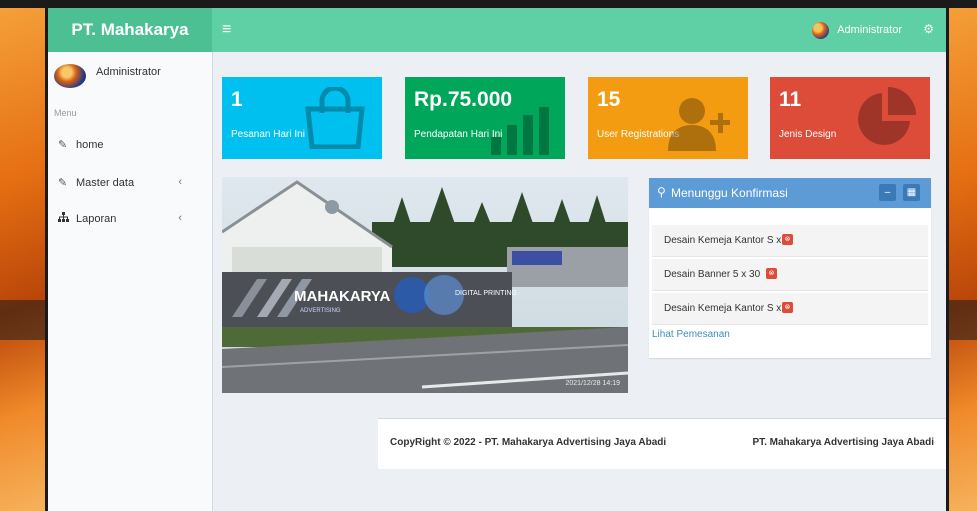 This screenshot has height=511, width=977. Describe the element at coordinates (661, 192) in the screenshot. I see `map-marker-icon: ⚲` at that location.